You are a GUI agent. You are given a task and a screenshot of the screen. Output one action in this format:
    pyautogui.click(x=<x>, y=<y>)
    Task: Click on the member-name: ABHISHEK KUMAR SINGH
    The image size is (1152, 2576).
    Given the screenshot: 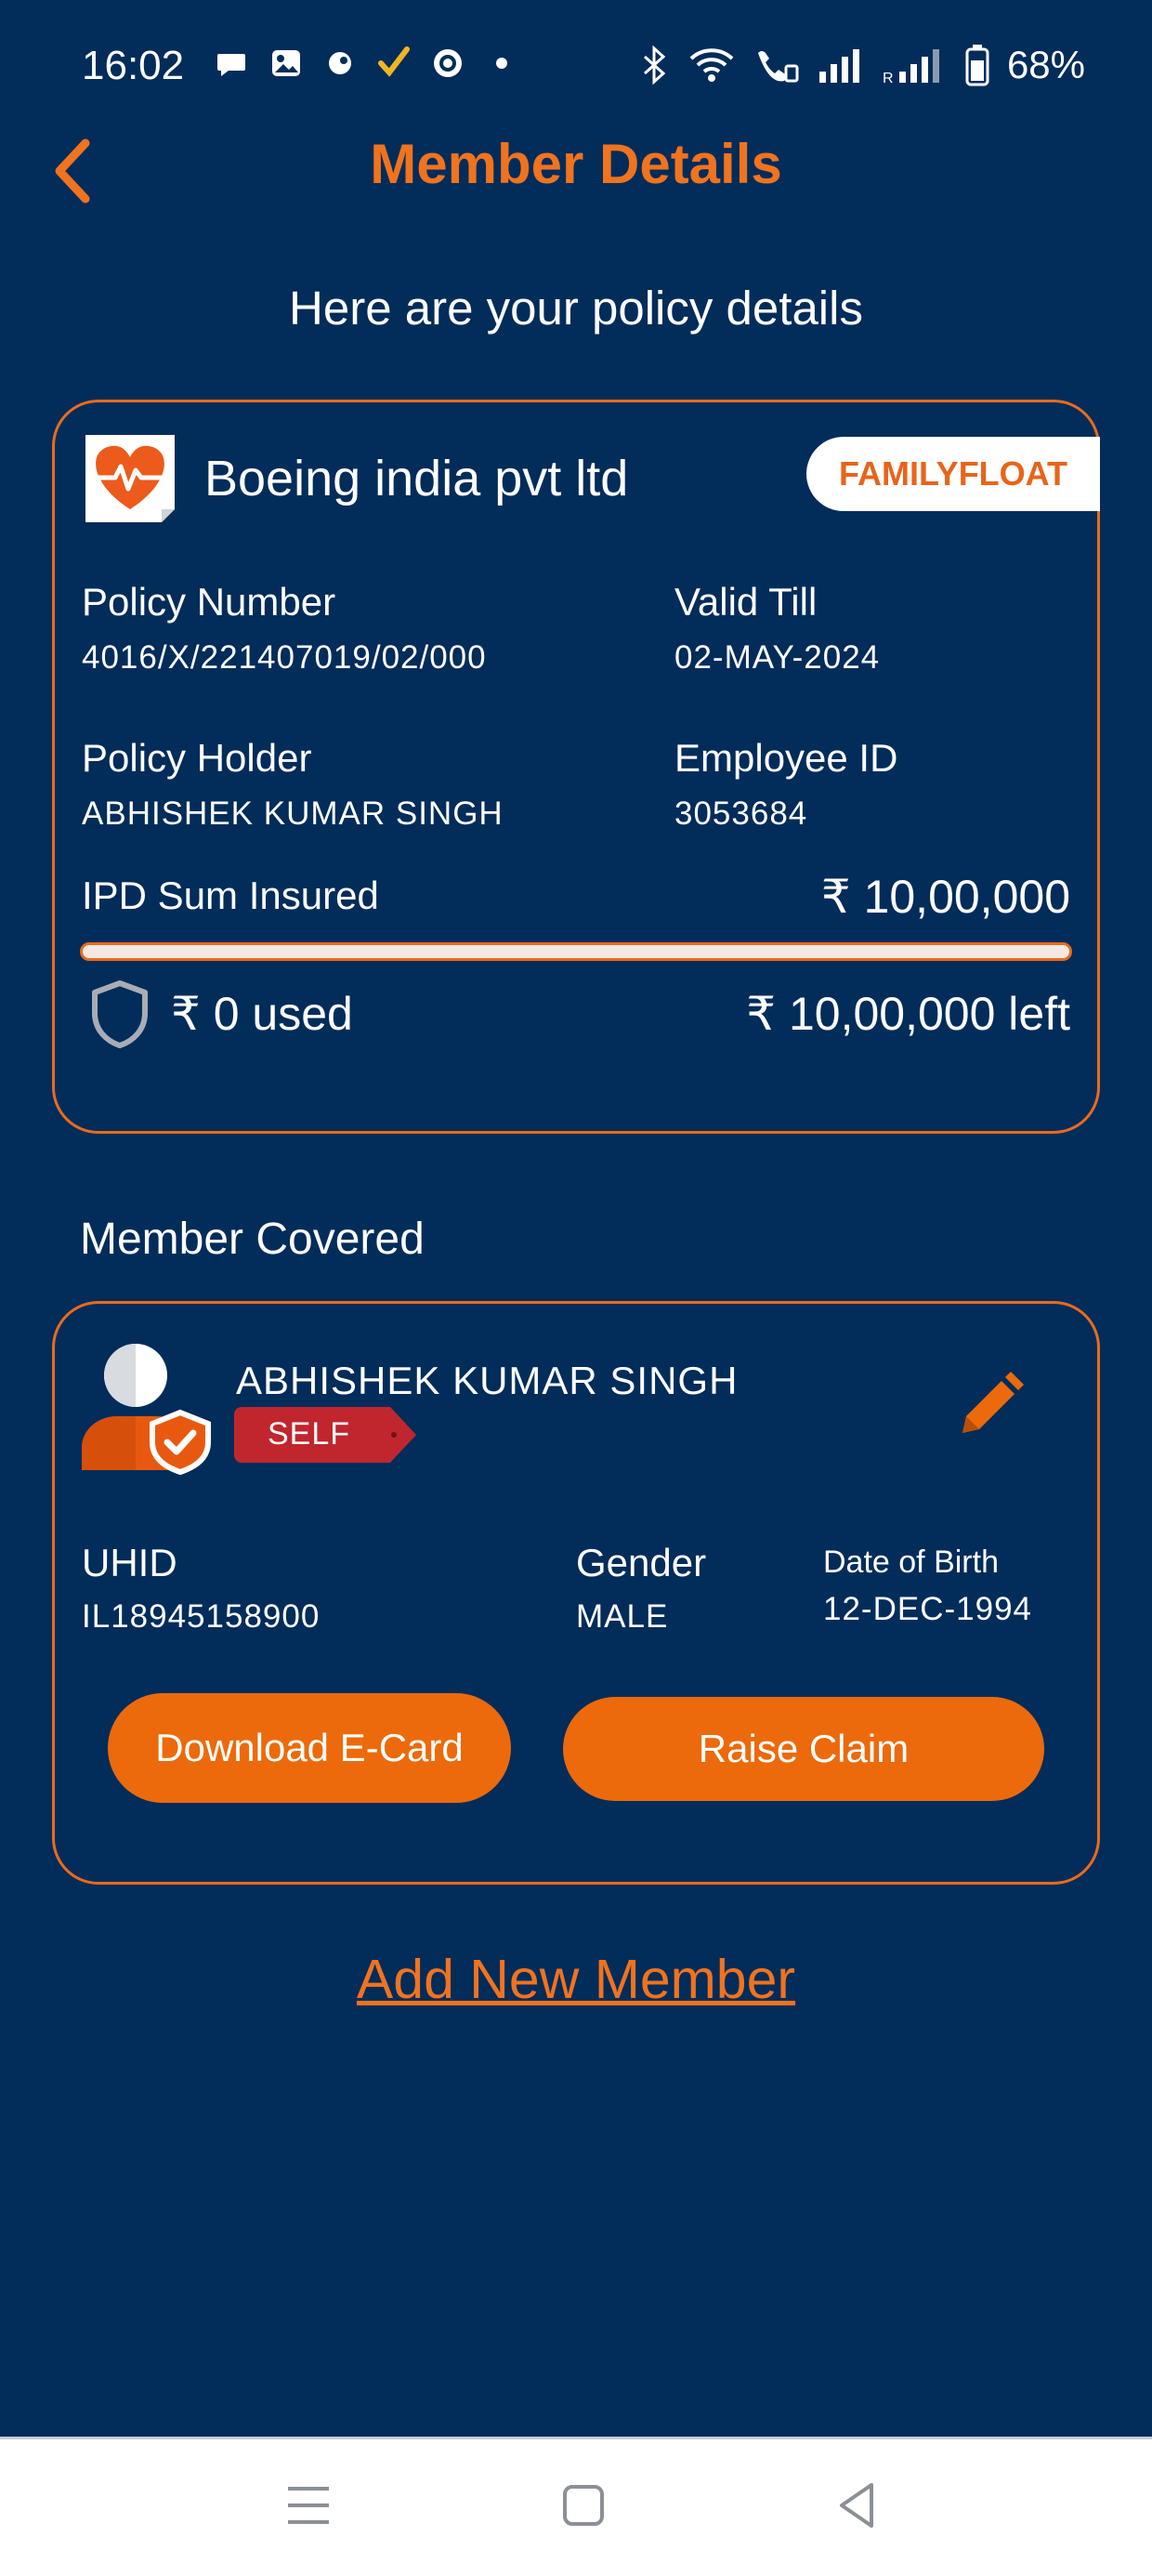 What is the action you would take?
    pyautogui.click(x=487, y=1380)
    